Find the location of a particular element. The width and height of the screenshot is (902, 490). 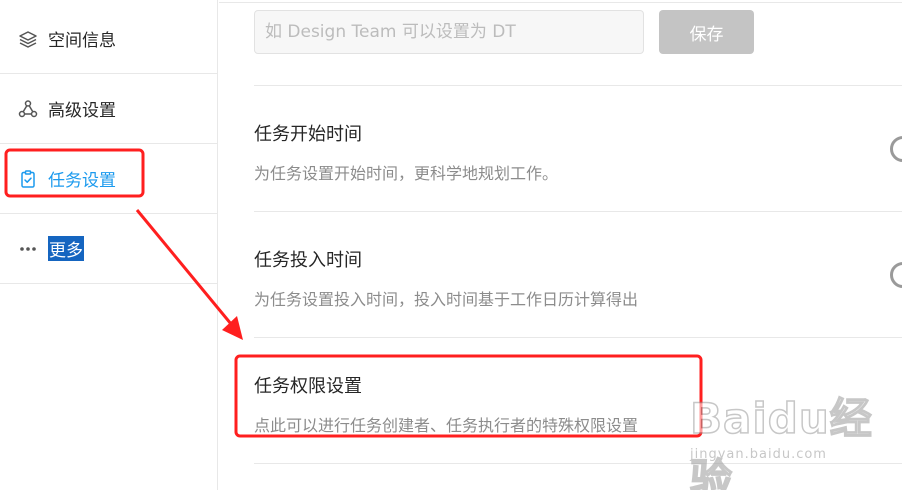

task-effort-time-toggle is located at coordinates (896, 275).